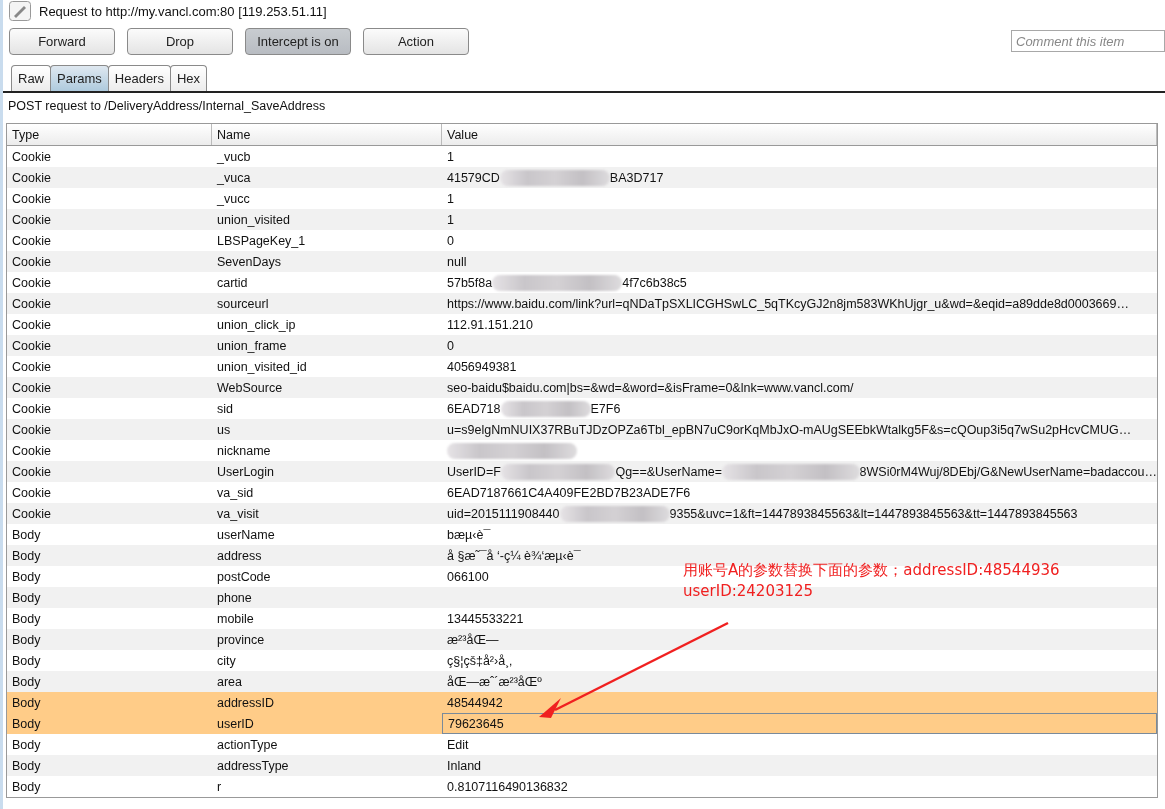 The height and width of the screenshot is (809, 1165). What do you see at coordinates (245, 471) in the screenshot?
I see `table-cell: UserLogin` at bounding box center [245, 471].